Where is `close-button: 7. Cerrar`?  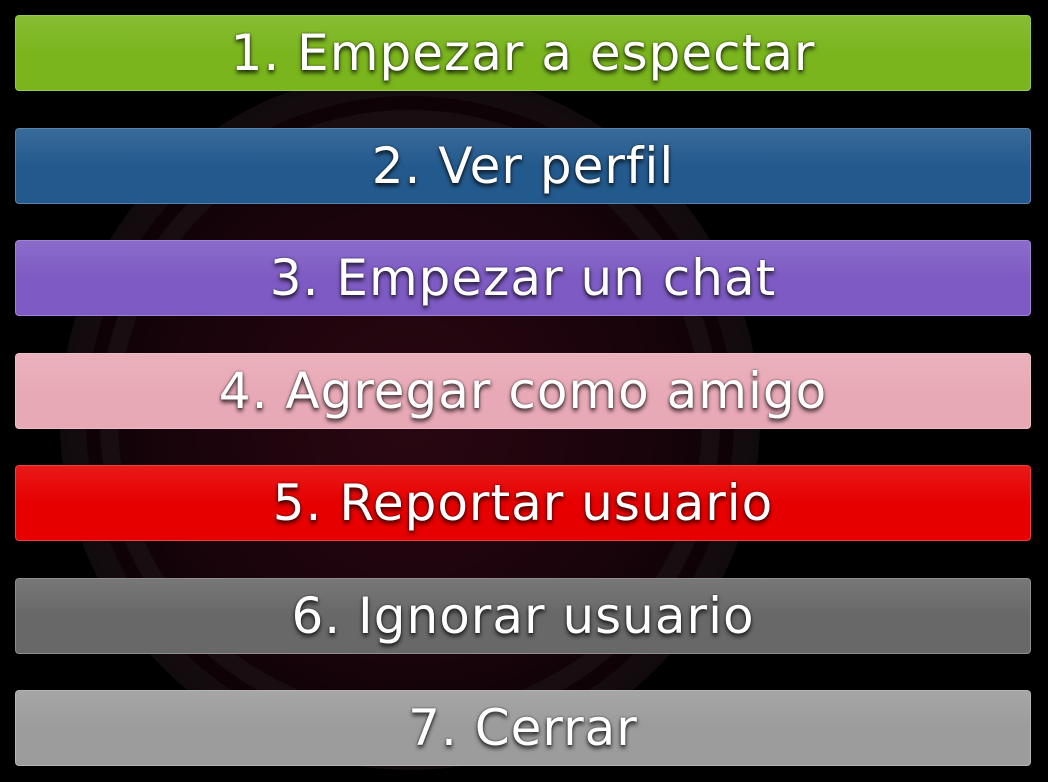 close-button: 7. Cerrar is located at coordinates (523, 728).